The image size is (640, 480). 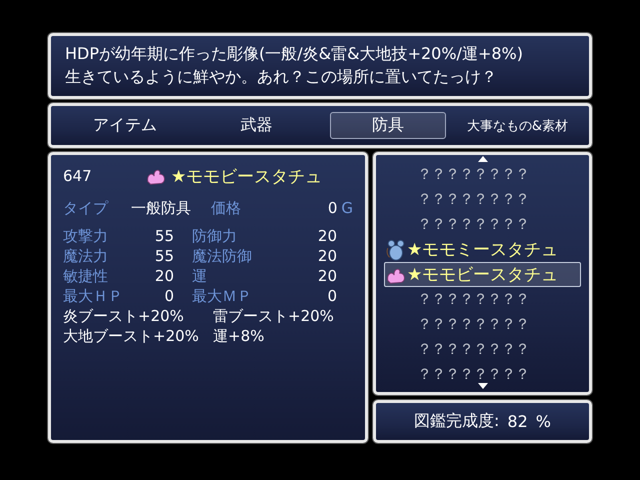 I want to click on completion-value: 82, so click(x=517, y=421).